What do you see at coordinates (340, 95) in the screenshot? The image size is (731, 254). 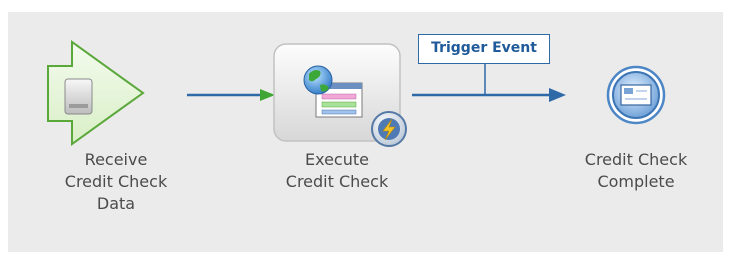 I see `execute-task-box` at bounding box center [340, 95].